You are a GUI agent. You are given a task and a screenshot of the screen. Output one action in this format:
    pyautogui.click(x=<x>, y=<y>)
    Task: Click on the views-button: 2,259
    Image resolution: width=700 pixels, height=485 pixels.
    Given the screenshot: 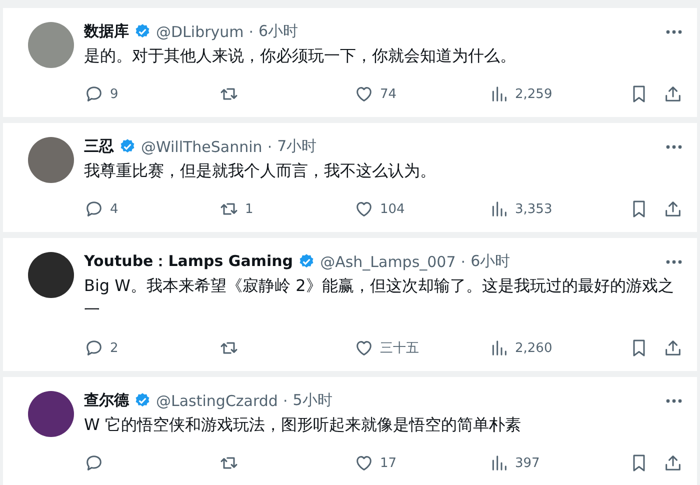 What is the action you would take?
    pyautogui.click(x=549, y=94)
    